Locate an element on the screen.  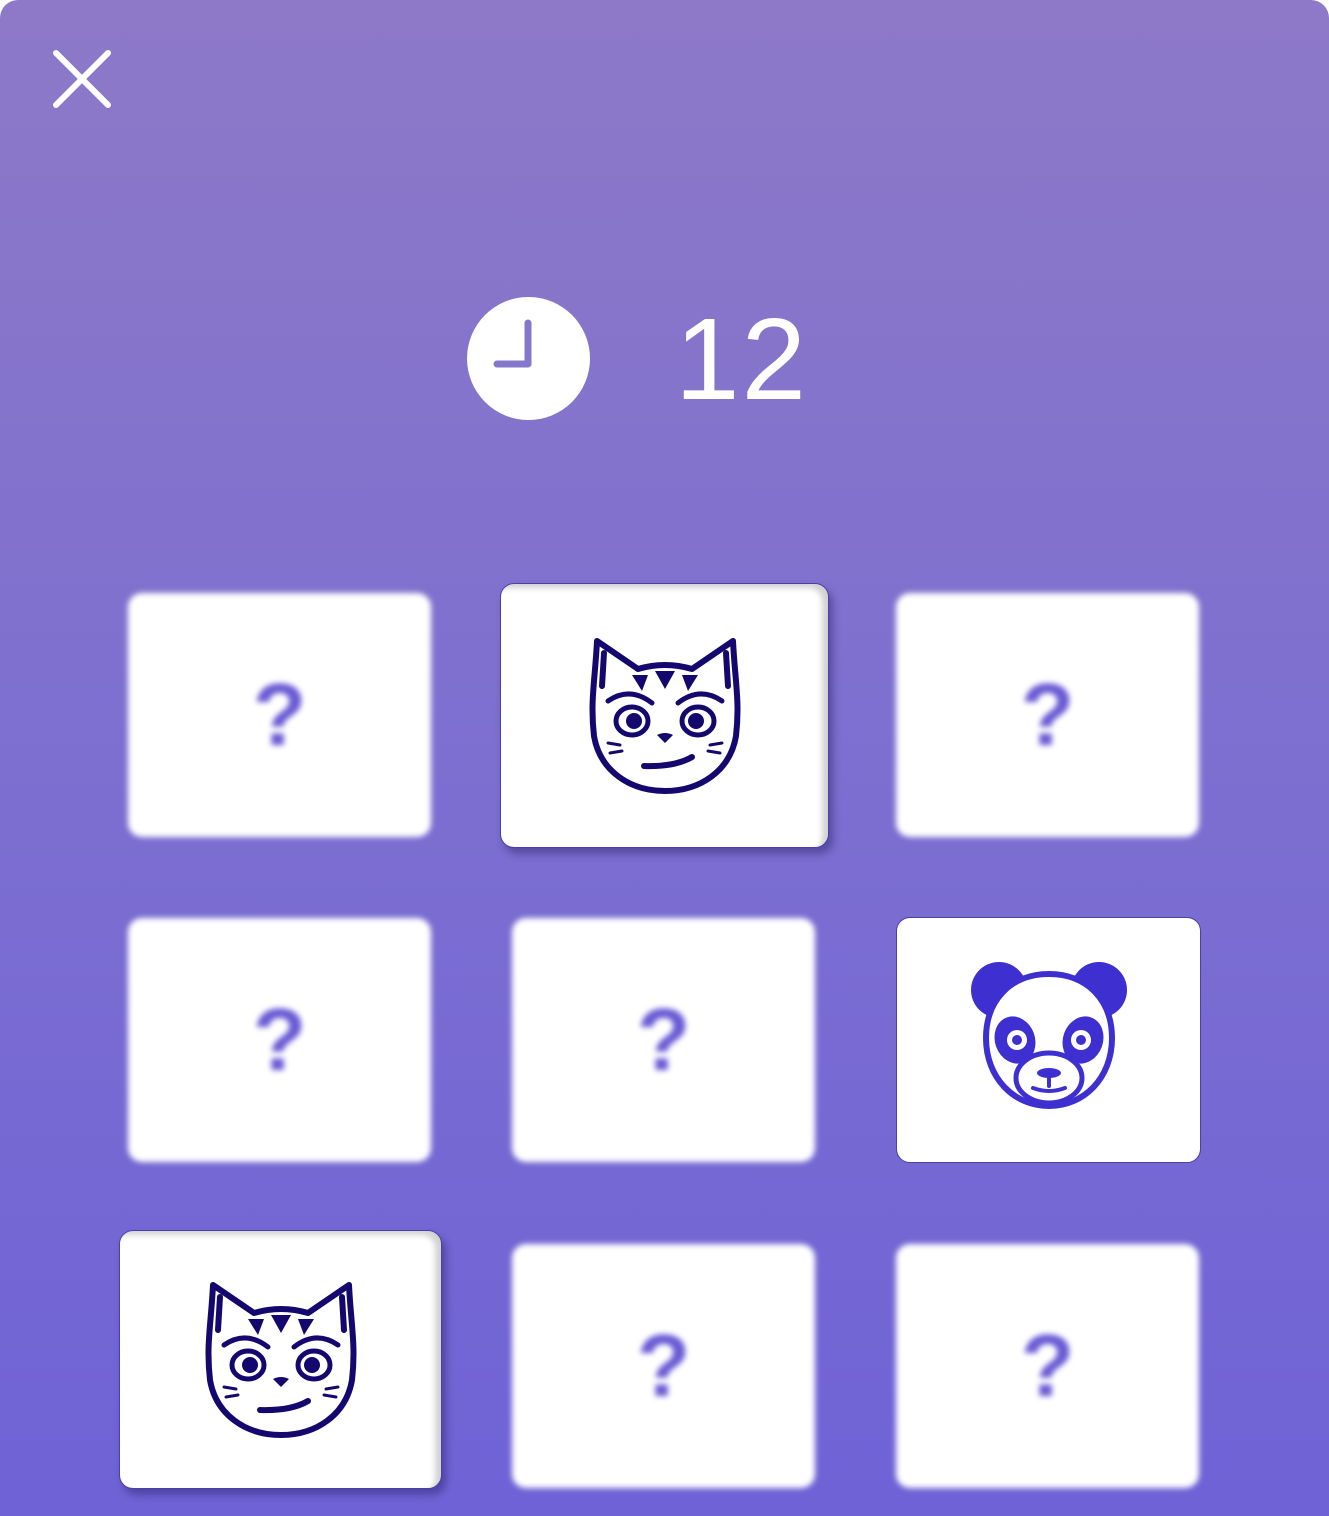
panda-icon is located at coordinates (1049, 1040).